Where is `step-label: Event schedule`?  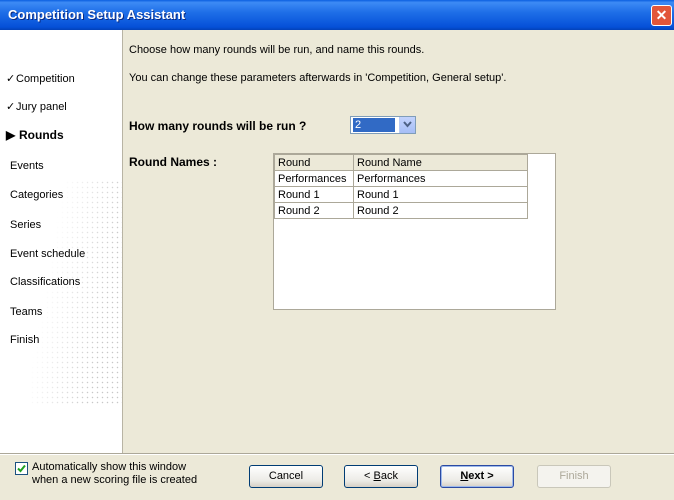
step-label: Event schedule is located at coordinates (48, 254).